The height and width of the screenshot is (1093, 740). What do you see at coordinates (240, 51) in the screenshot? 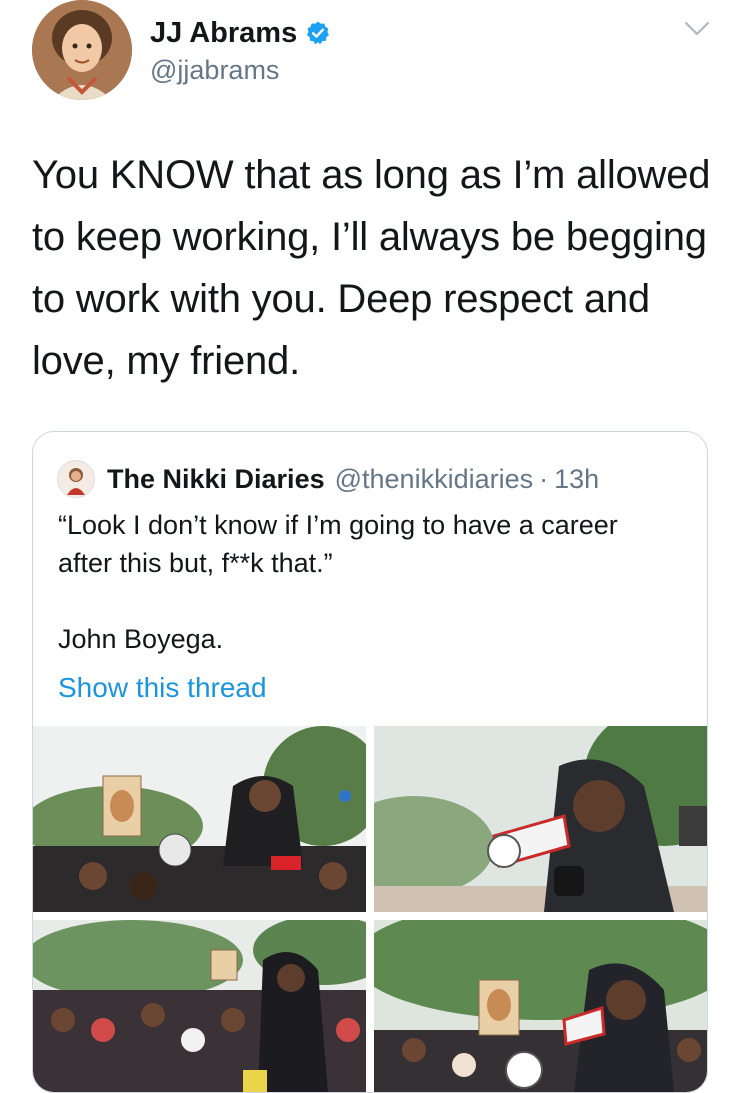
I see `tweet-author: JJ Abrams @jjabrams` at bounding box center [240, 51].